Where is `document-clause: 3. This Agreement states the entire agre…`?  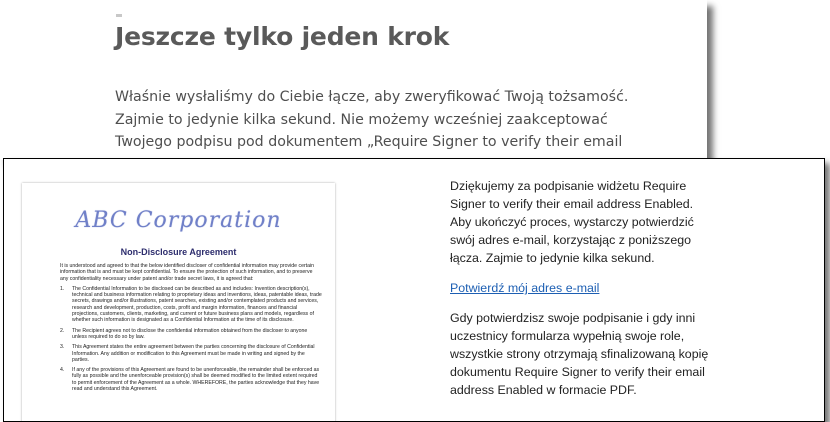
document-clause: 3. This Agreement states the entire agre… is located at coordinates (191, 353).